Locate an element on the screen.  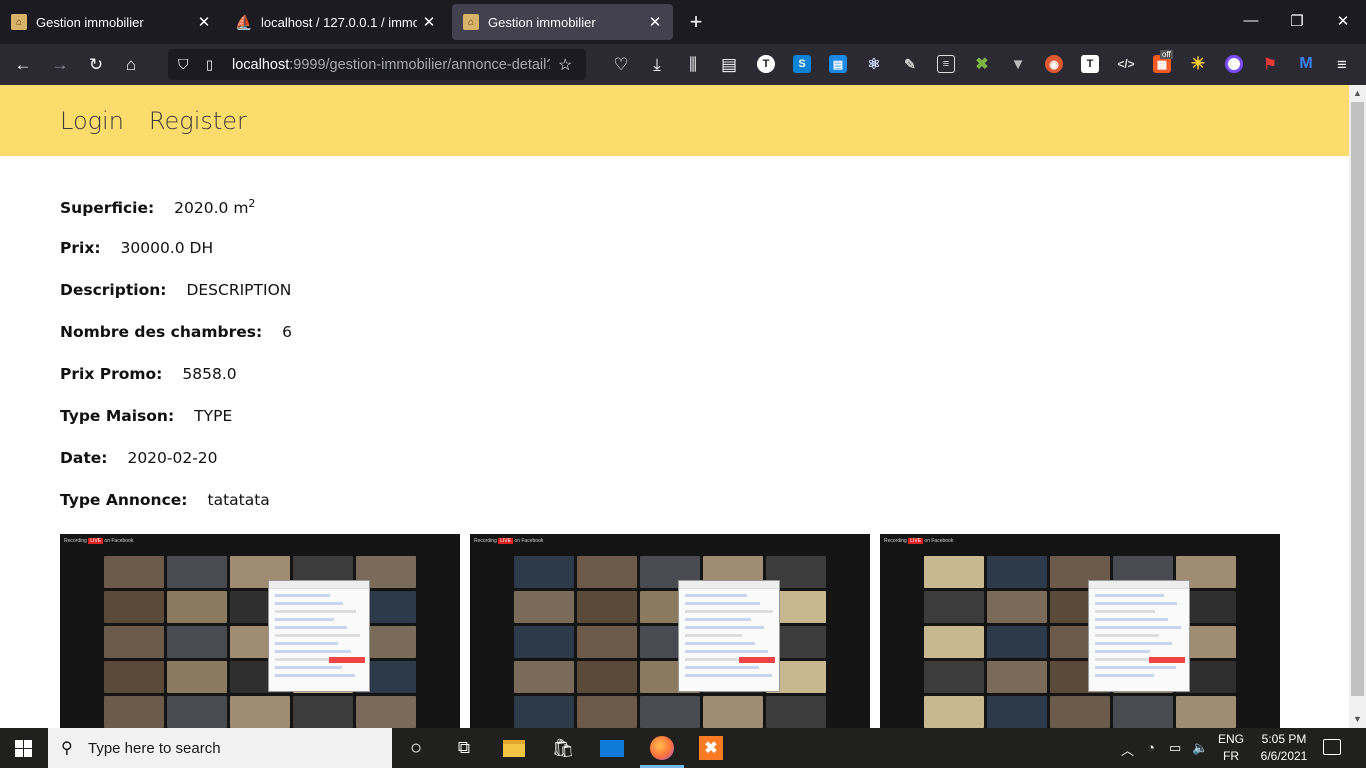
xampp-icon: ✖ is located at coordinates (711, 748).